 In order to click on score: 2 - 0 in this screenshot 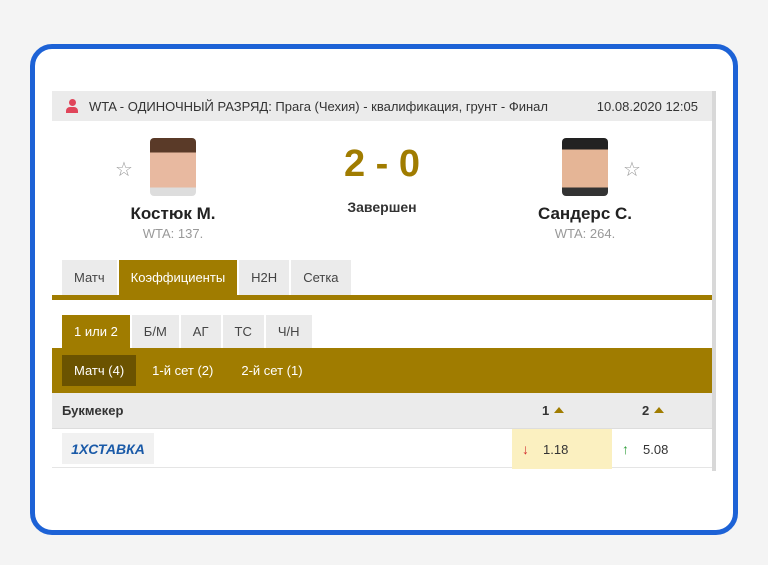, I will do `click(382, 164)`.